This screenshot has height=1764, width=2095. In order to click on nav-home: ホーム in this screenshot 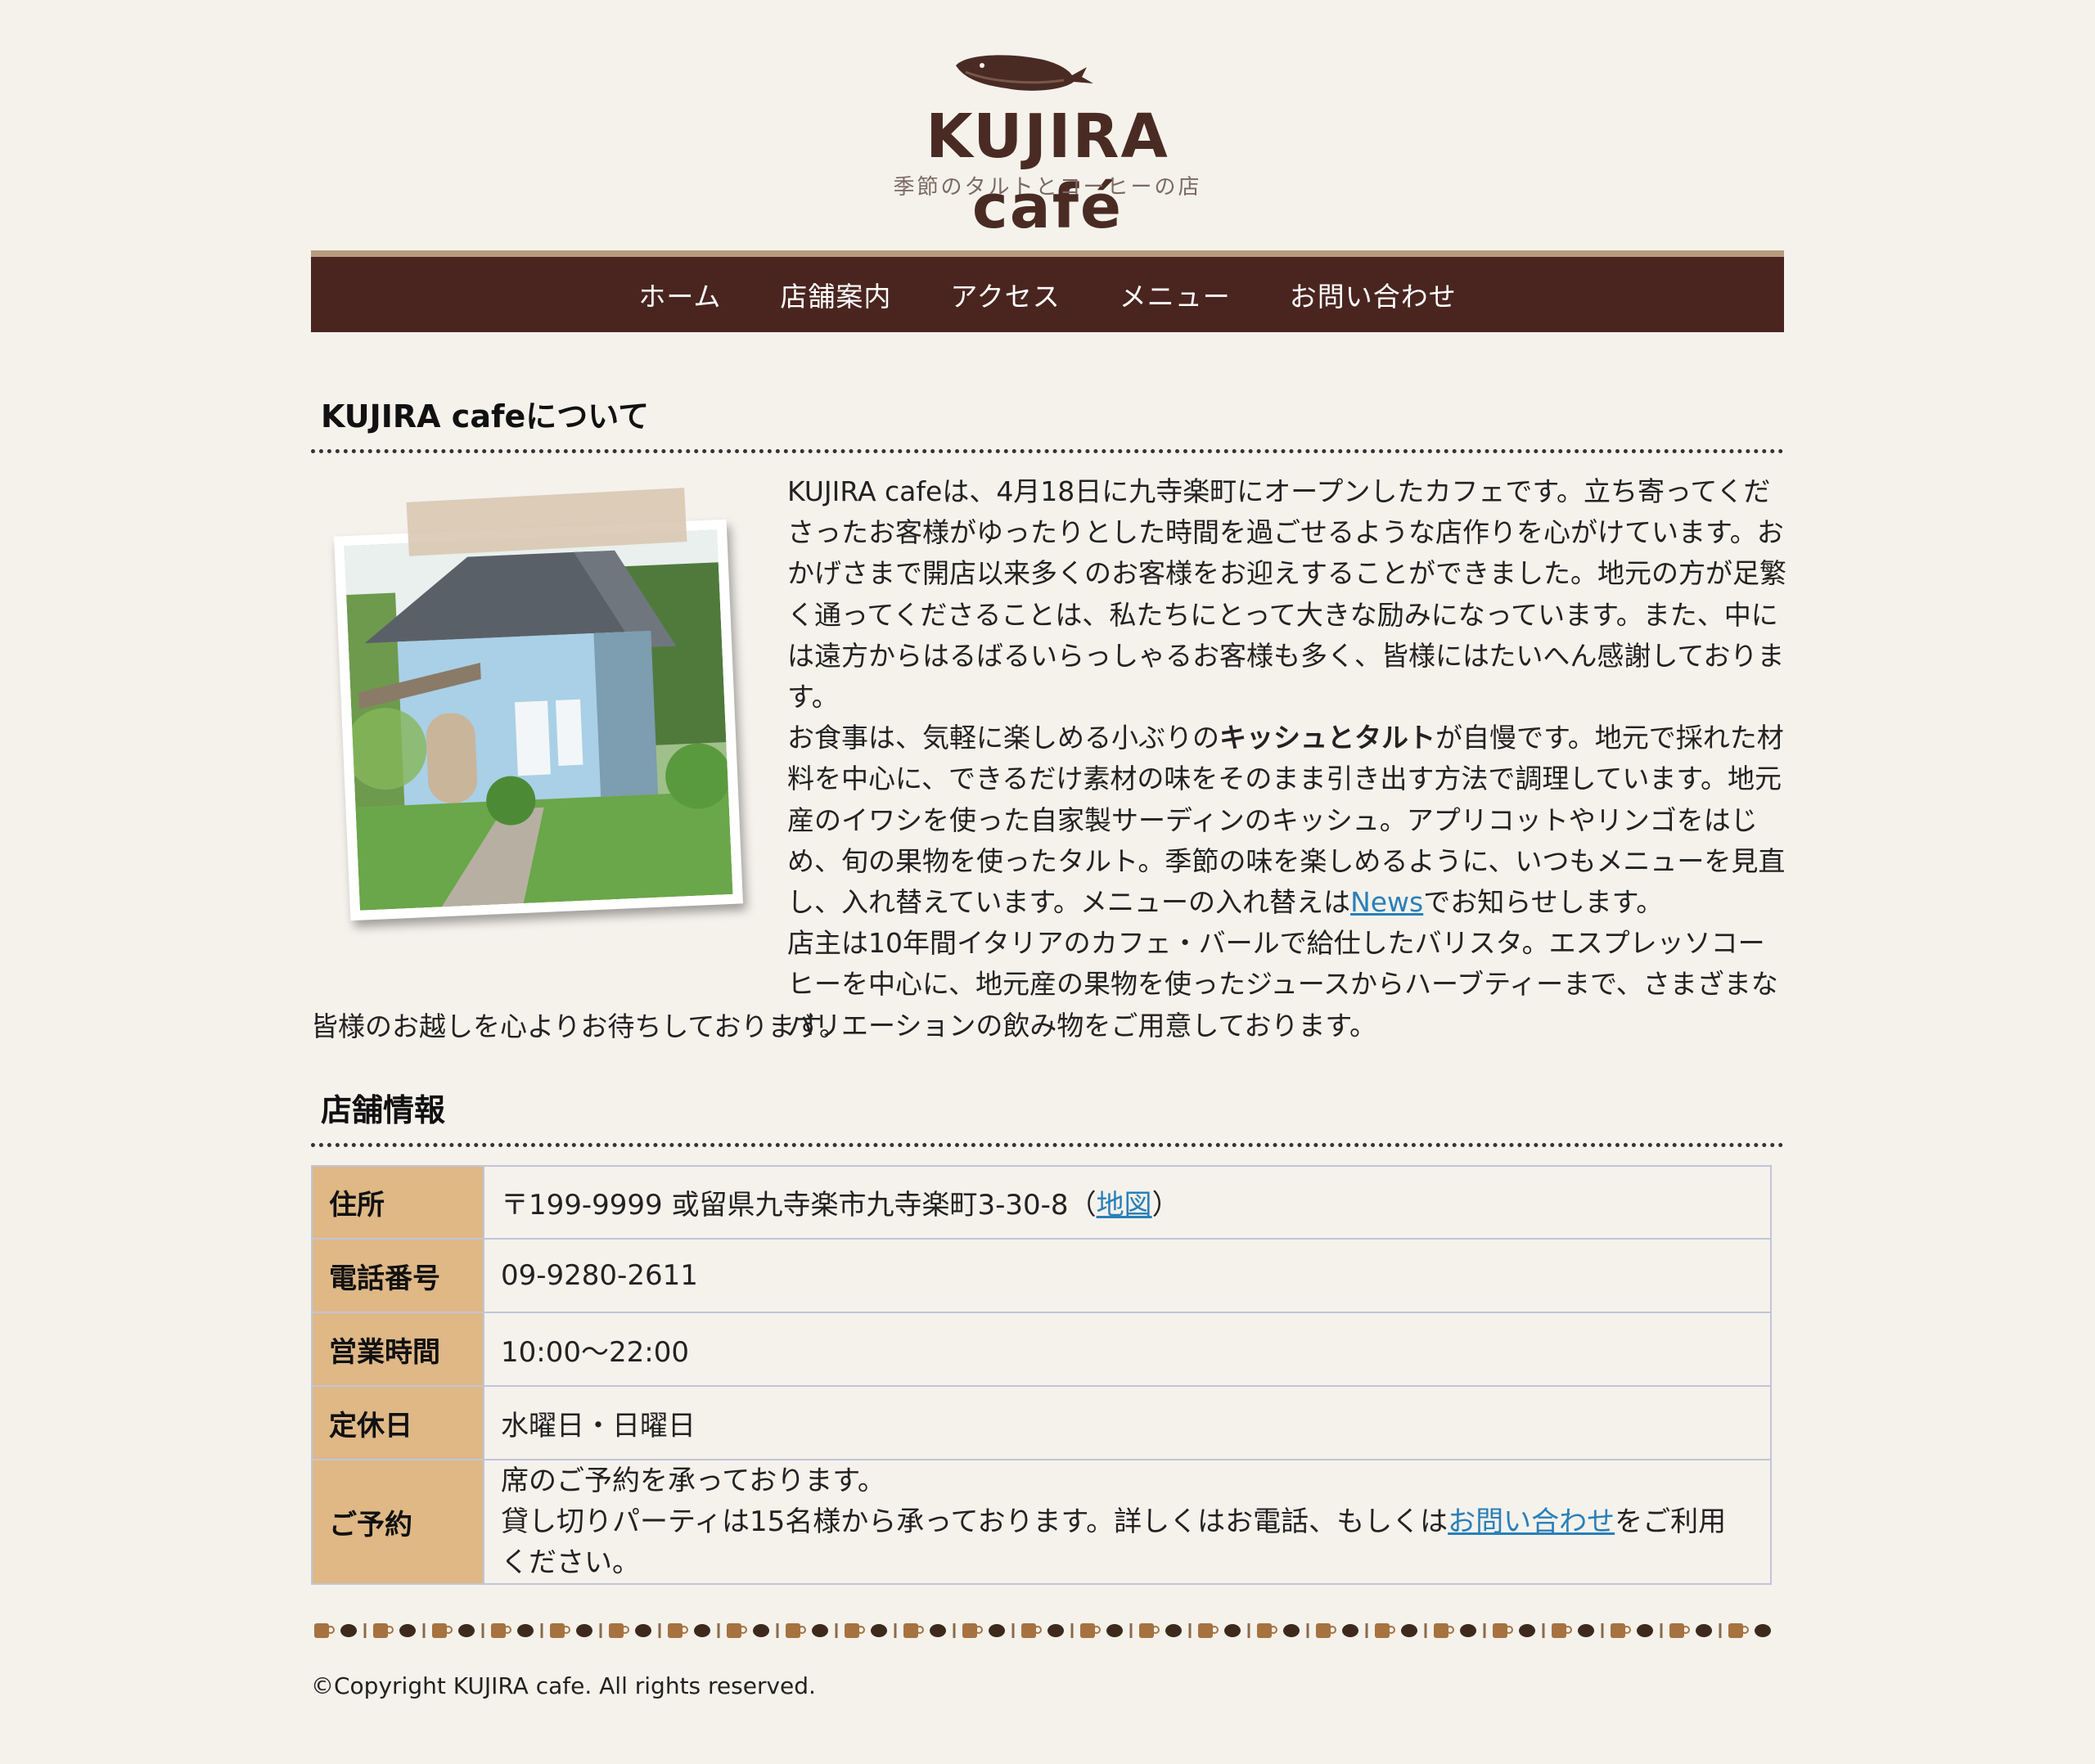, I will do `click(679, 295)`.